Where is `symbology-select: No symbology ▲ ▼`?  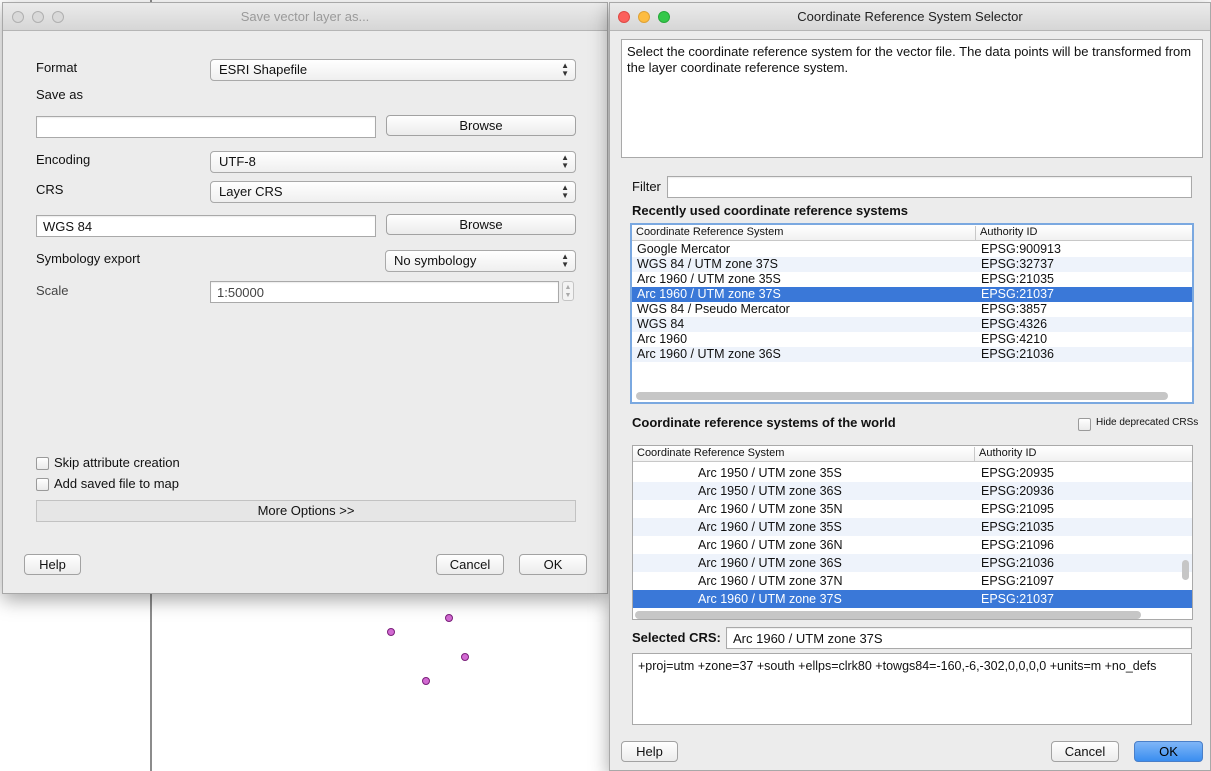 symbology-select: No symbology ▲ ▼ is located at coordinates (480, 261).